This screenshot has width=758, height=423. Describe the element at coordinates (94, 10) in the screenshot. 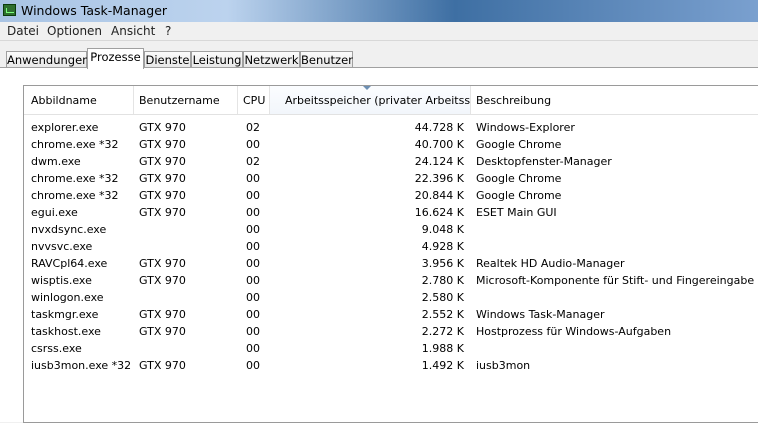

I see `window-title: Windows Task-Manager` at that location.